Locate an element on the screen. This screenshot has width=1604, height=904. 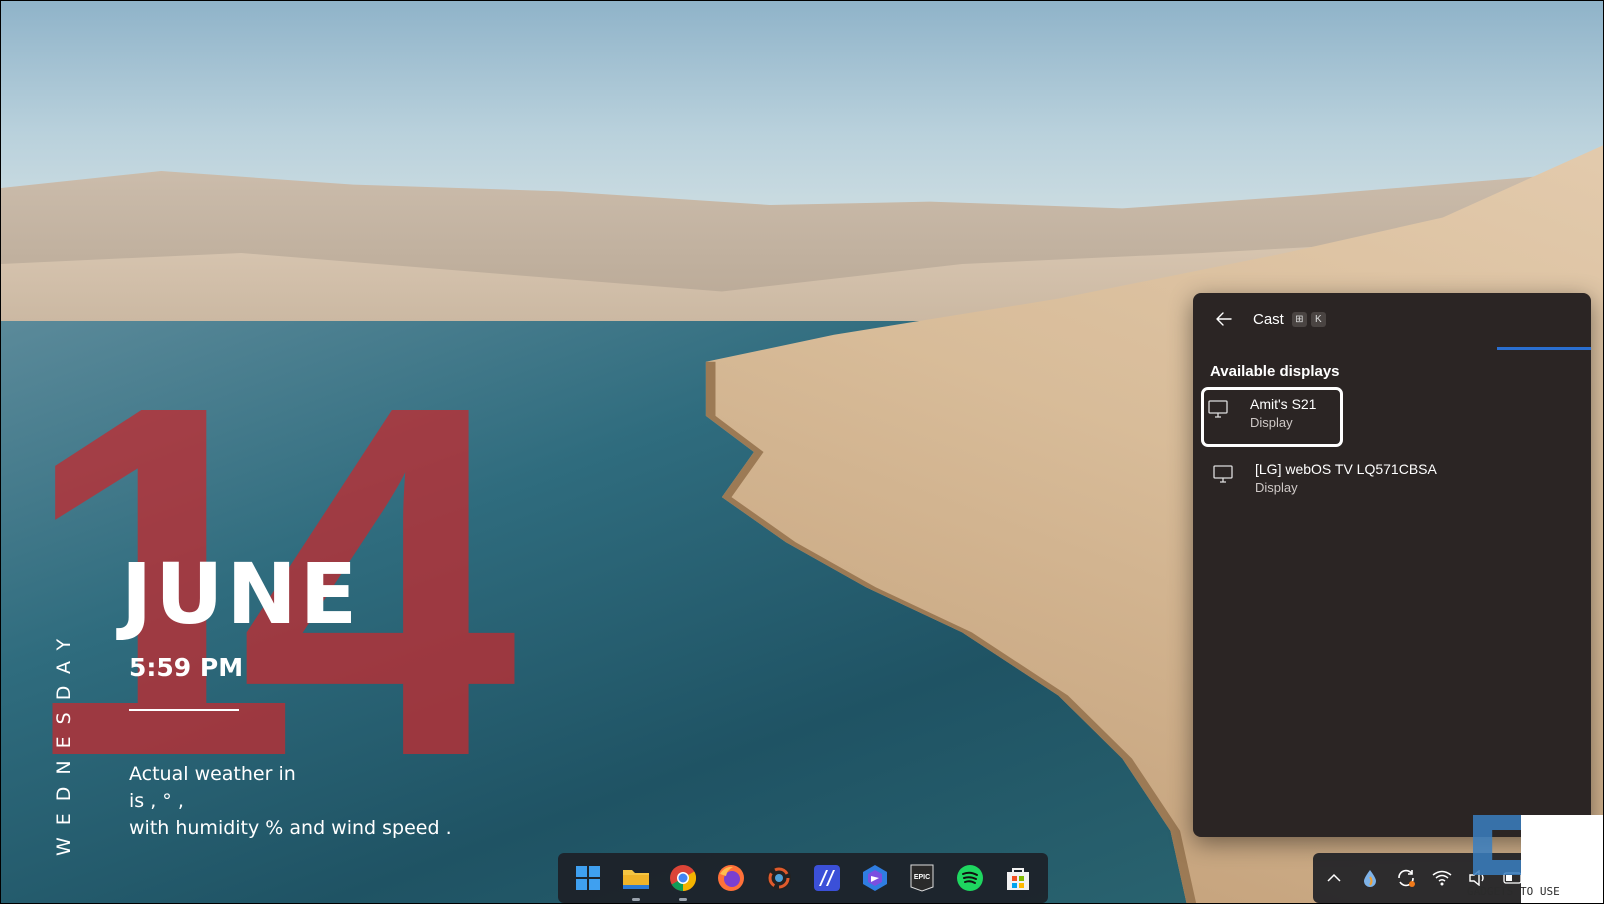
wifi-icon is located at coordinates (1442, 878).